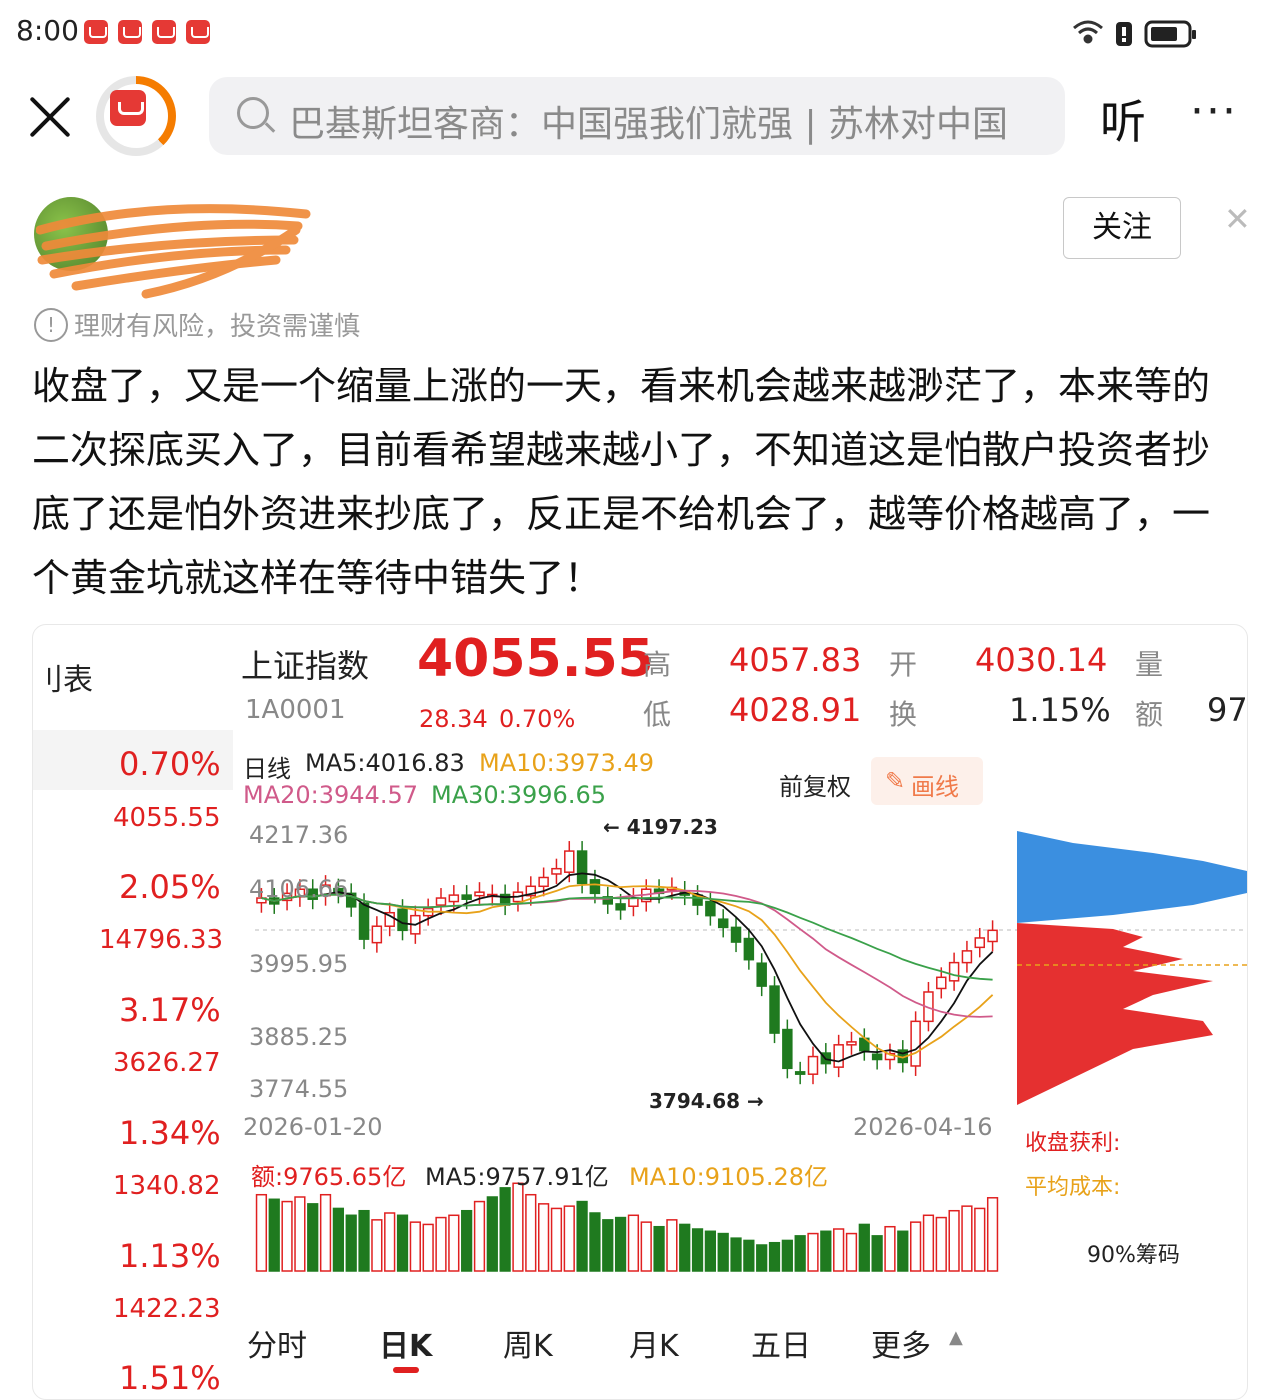 The image size is (1280, 1400). What do you see at coordinates (1123, 119) in the screenshot?
I see `listen-button: 听` at bounding box center [1123, 119].